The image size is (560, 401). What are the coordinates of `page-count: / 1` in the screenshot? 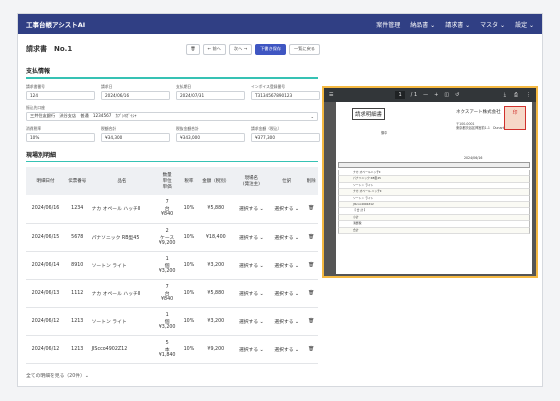 It's located at (414, 95).